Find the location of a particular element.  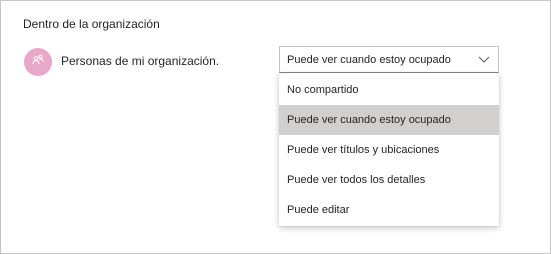

option-puede-ver-titulos: Puede ver títulos y ubicaciones is located at coordinates (389, 150).